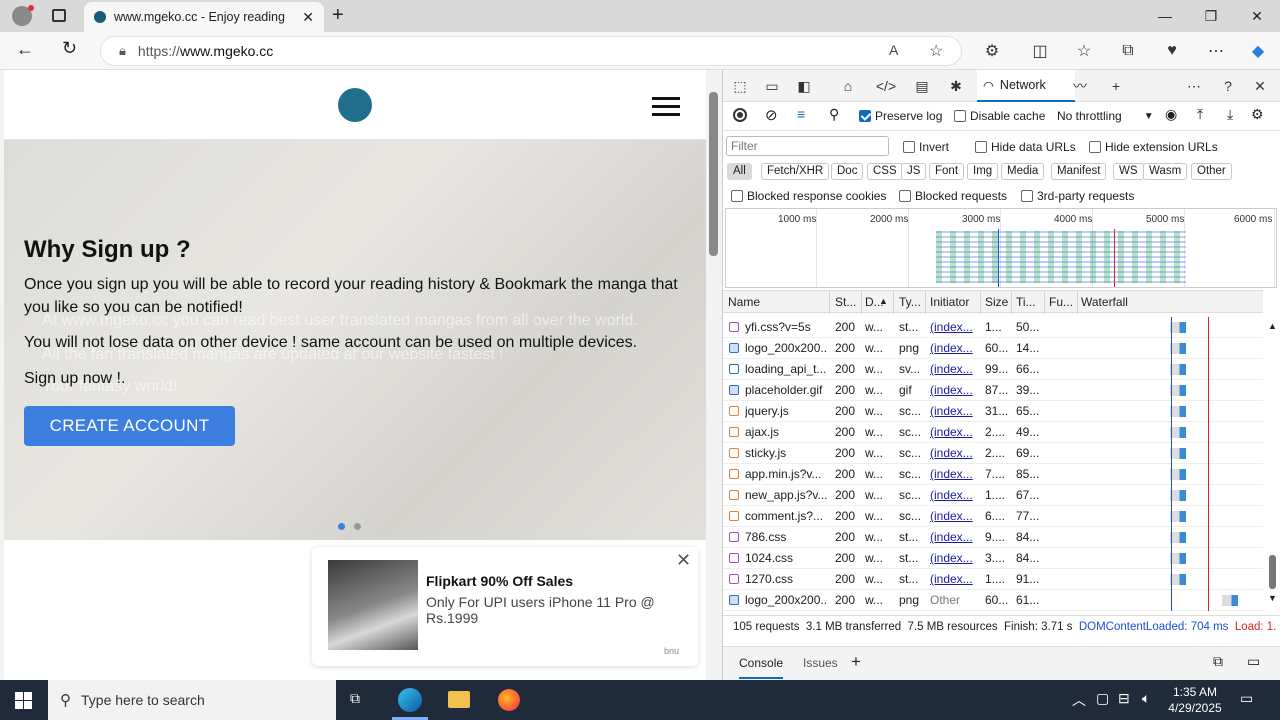  I want to click on drawer-tab-console: Console, so click(761, 667).